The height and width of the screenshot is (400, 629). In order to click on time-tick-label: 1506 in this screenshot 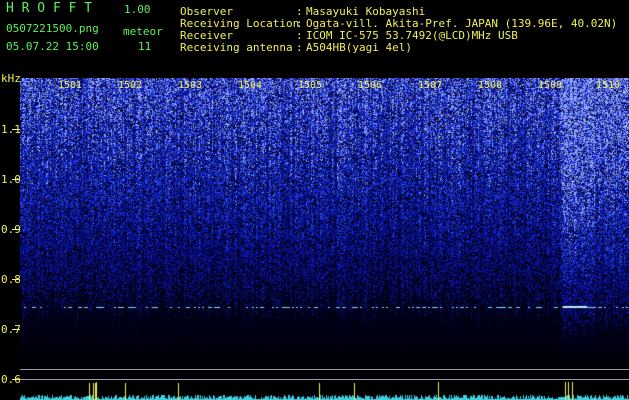, I will do `click(370, 85)`.